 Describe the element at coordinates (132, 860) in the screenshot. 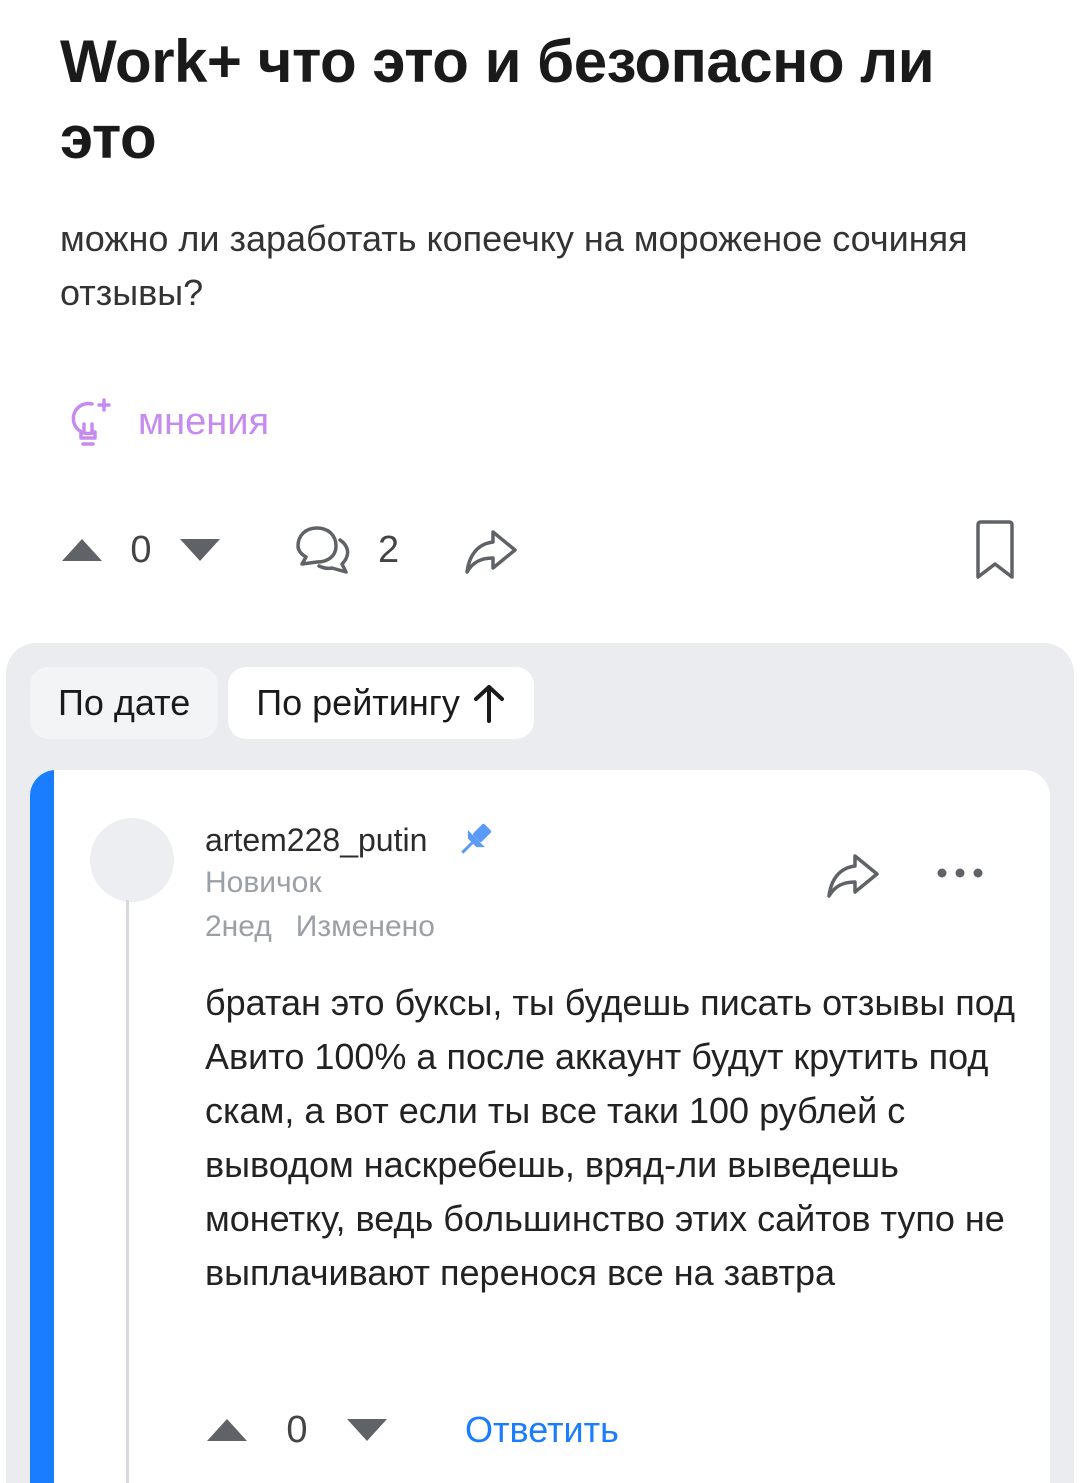

I see `avatar` at that location.